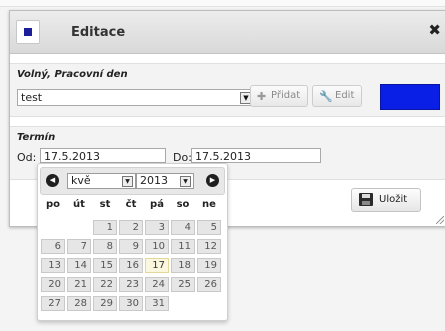  Describe the element at coordinates (79, 284) in the screenshot. I see `calendar-day: 21` at that location.